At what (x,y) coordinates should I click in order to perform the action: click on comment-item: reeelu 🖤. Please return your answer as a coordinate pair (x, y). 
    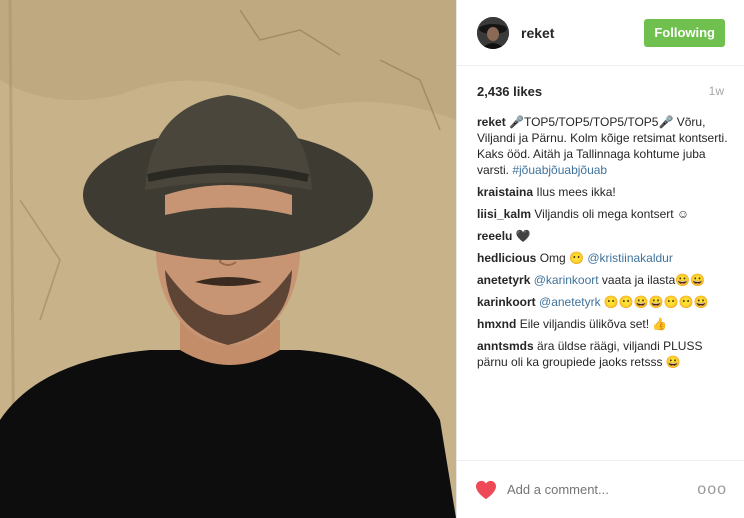
    Looking at the image, I should click on (602, 236).